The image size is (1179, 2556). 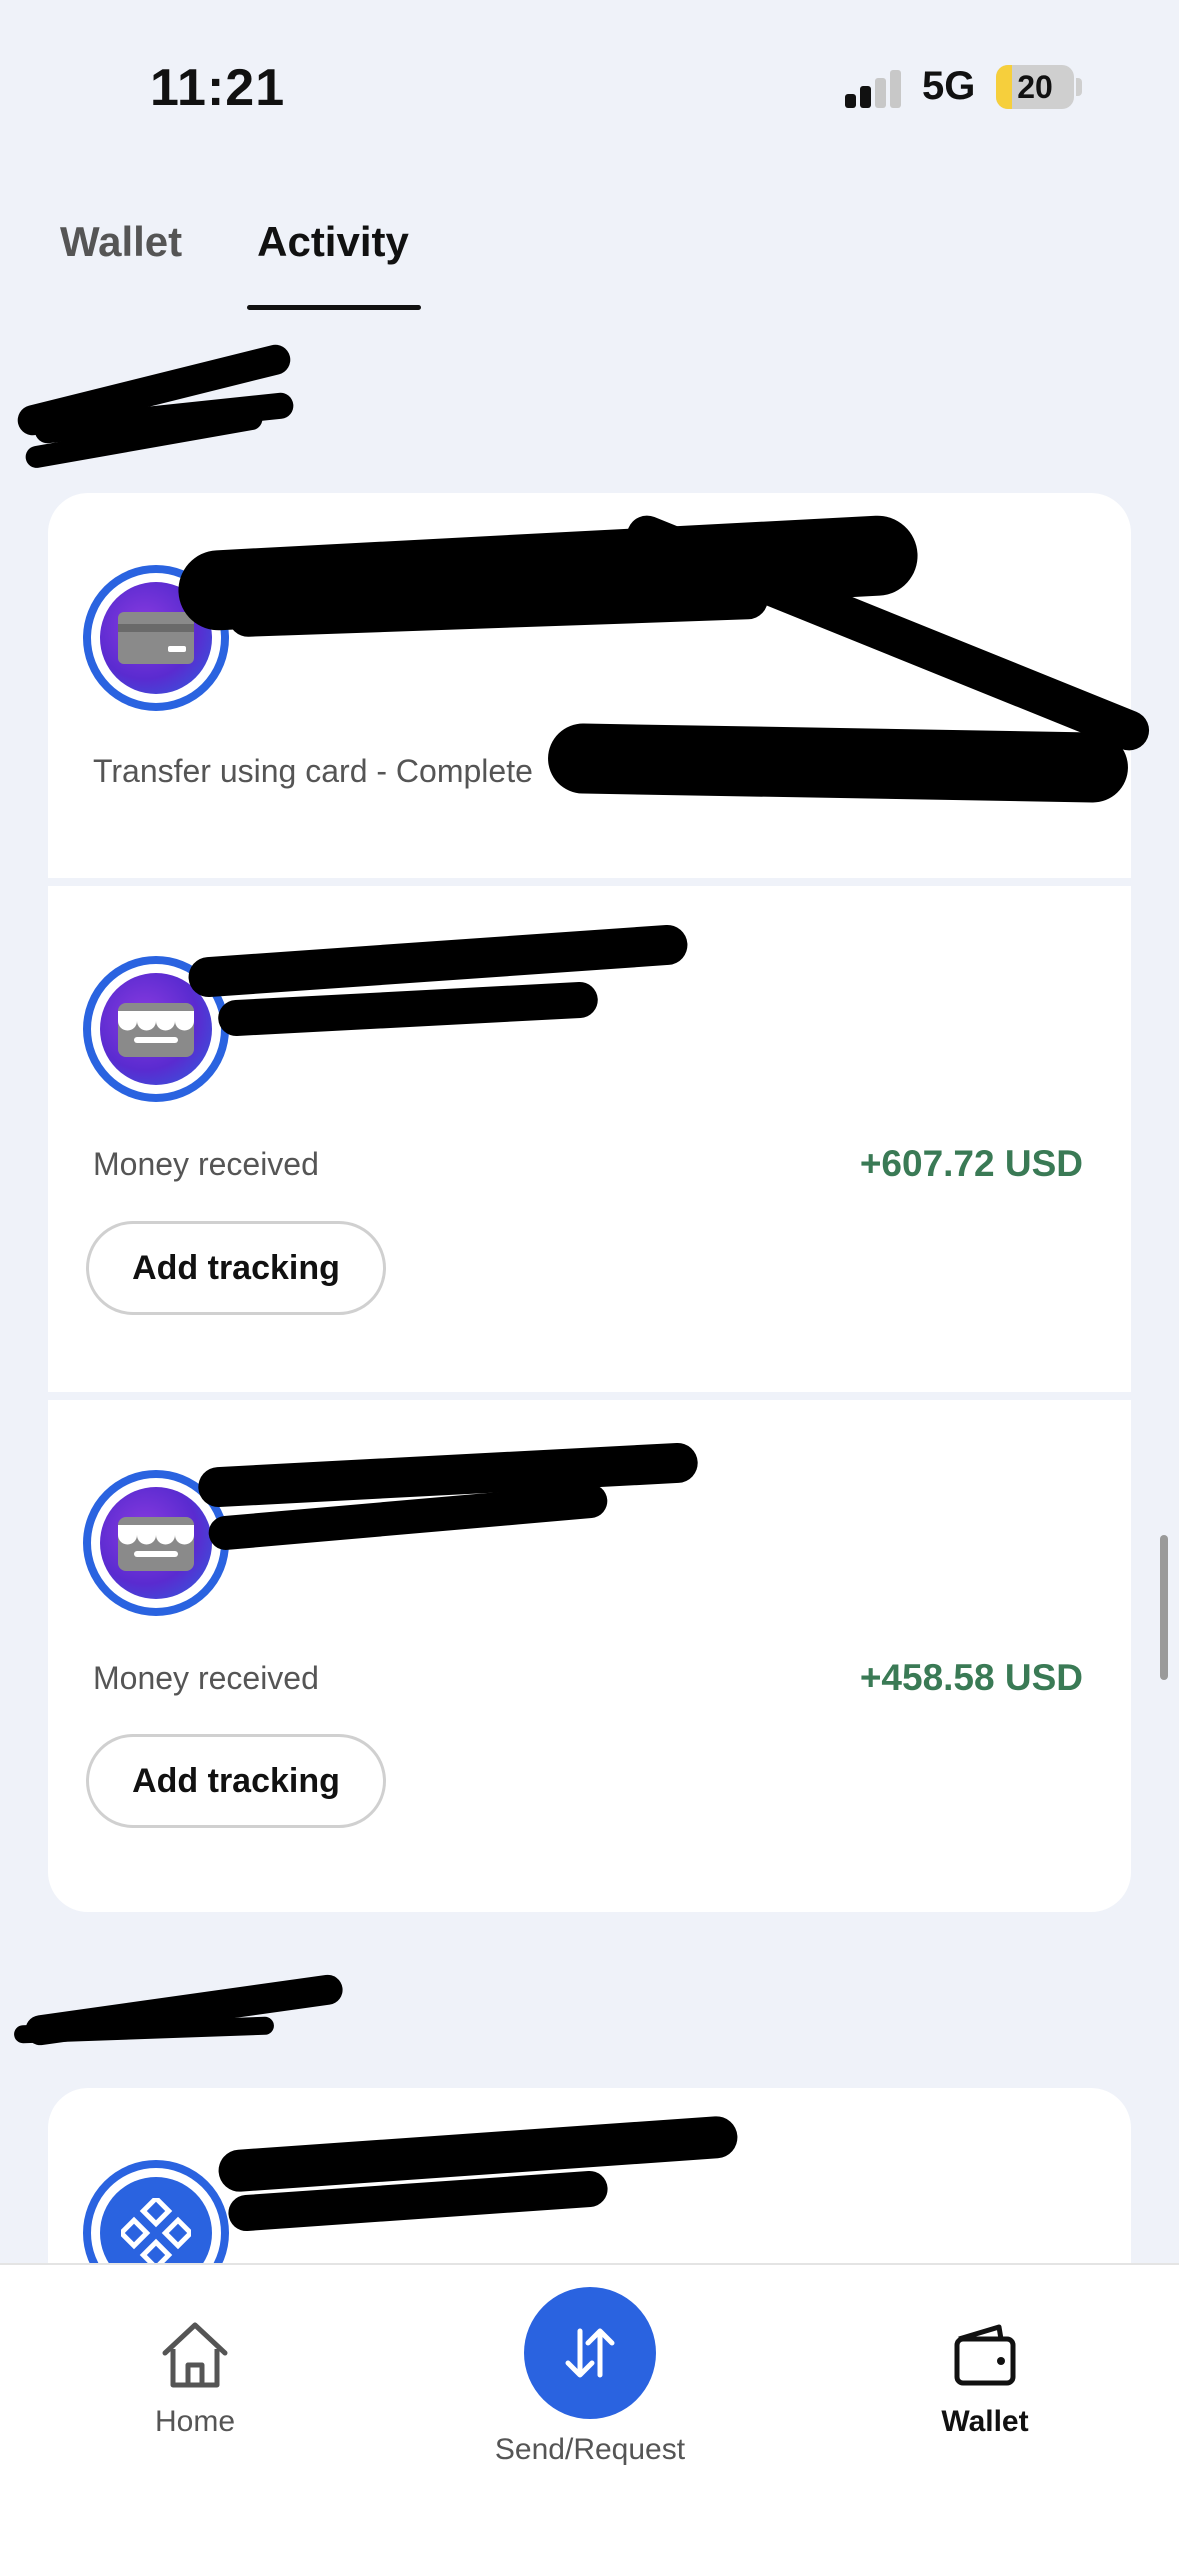 I want to click on battery-icon: 20, so click(x=1035, y=87).